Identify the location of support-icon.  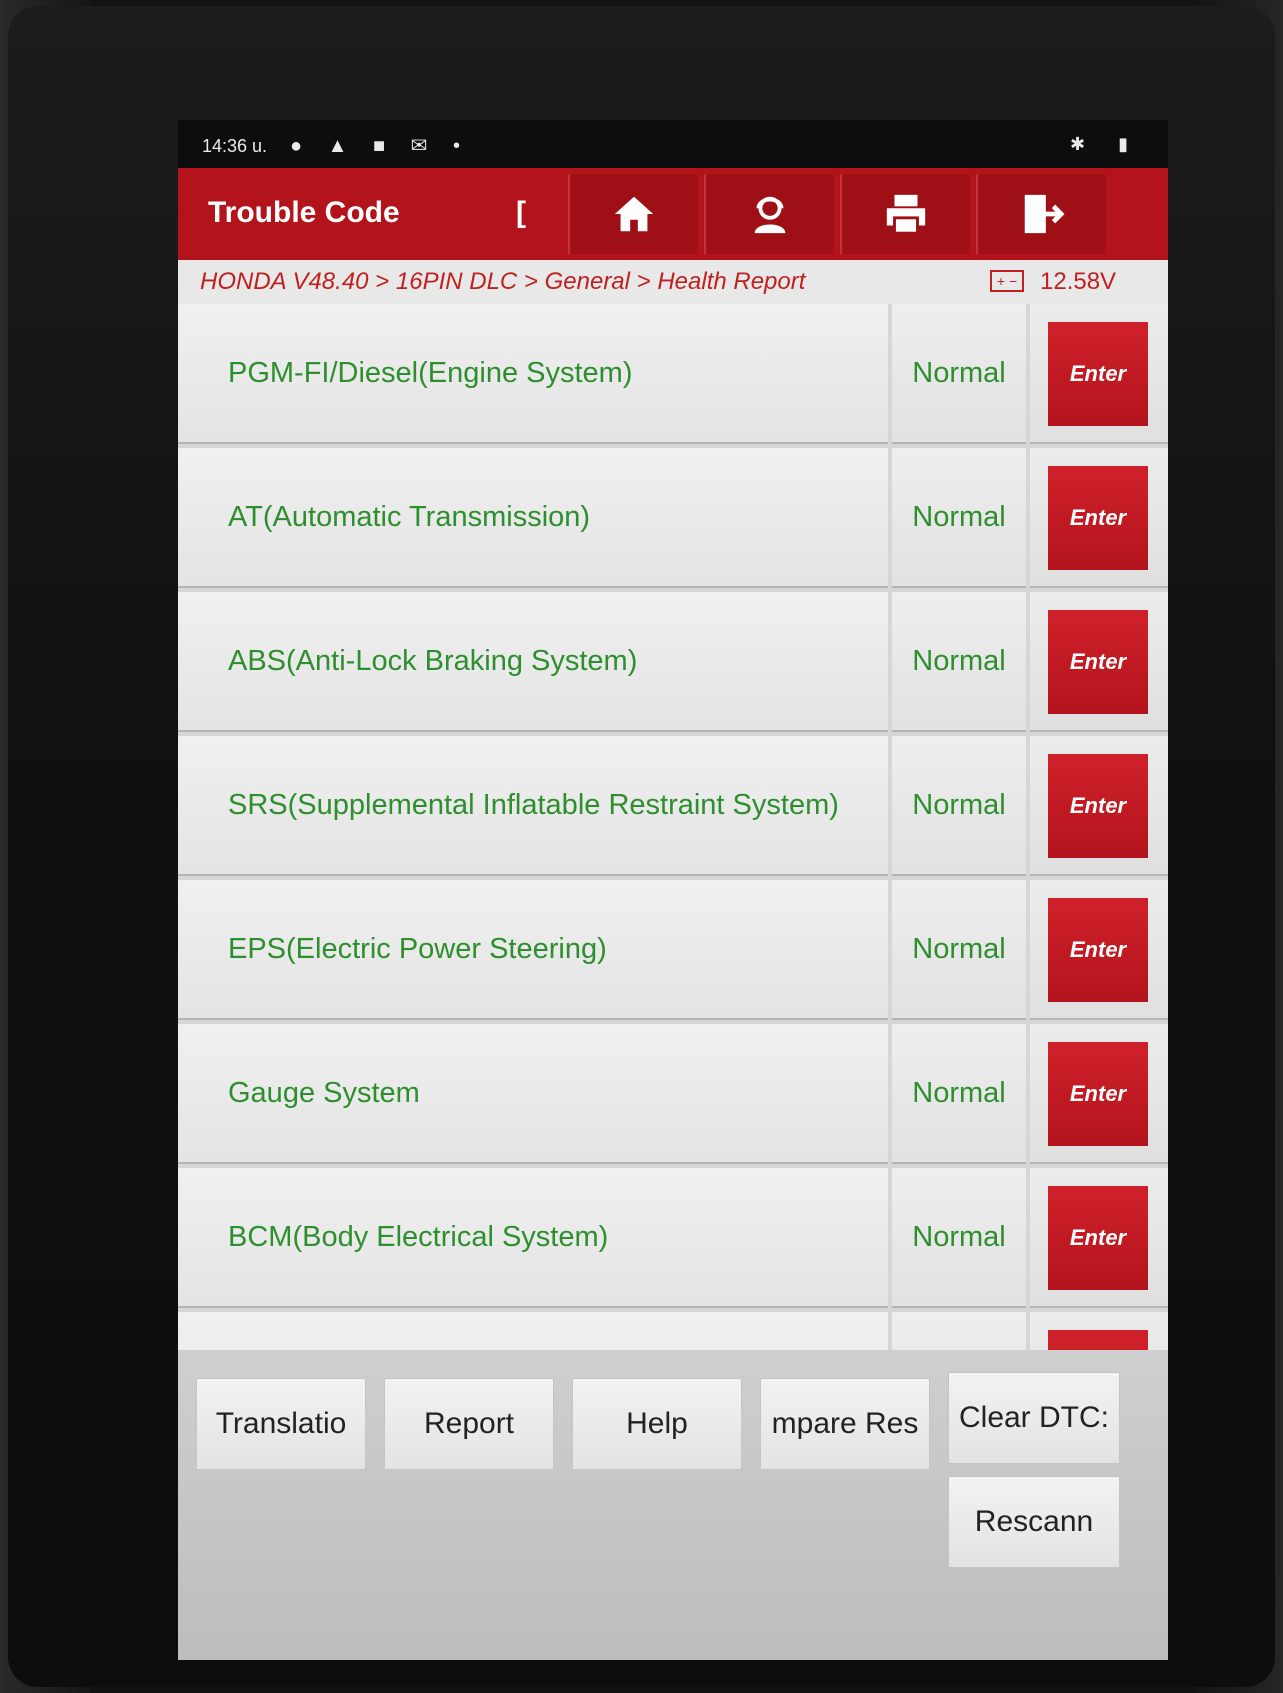
(770, 215).